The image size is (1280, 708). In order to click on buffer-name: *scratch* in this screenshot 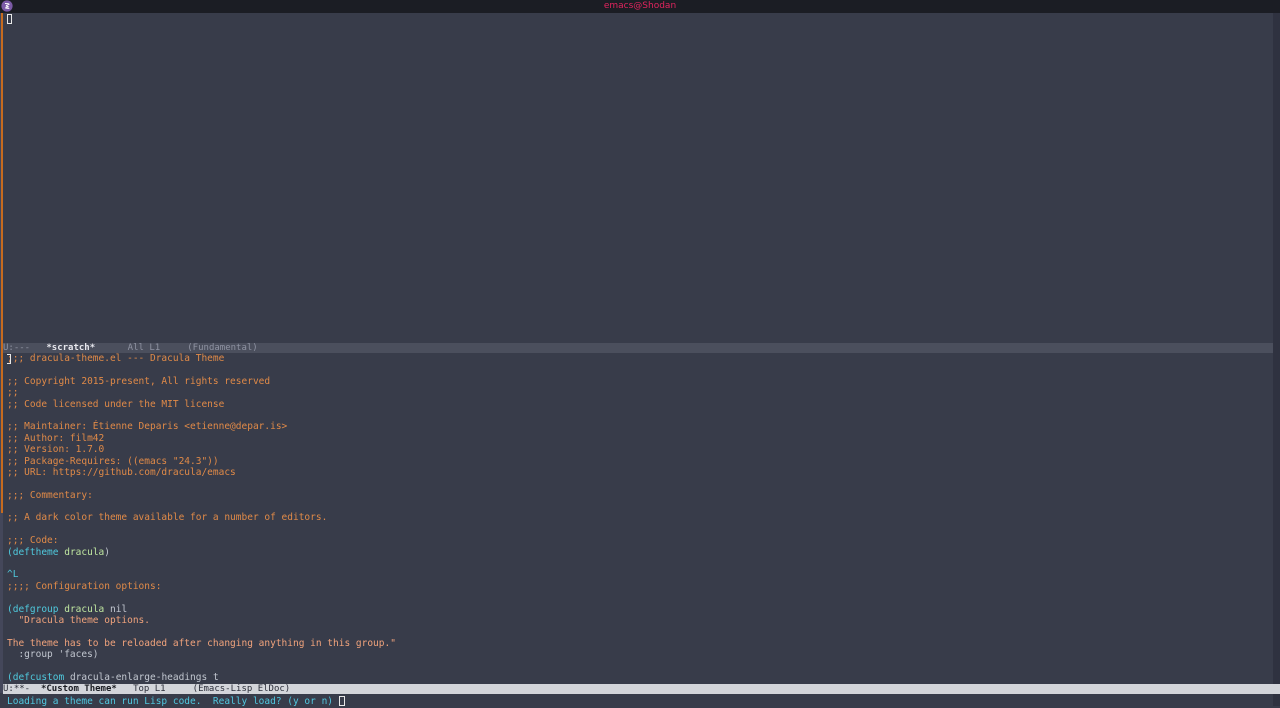, I will do `click(70, 348)`.